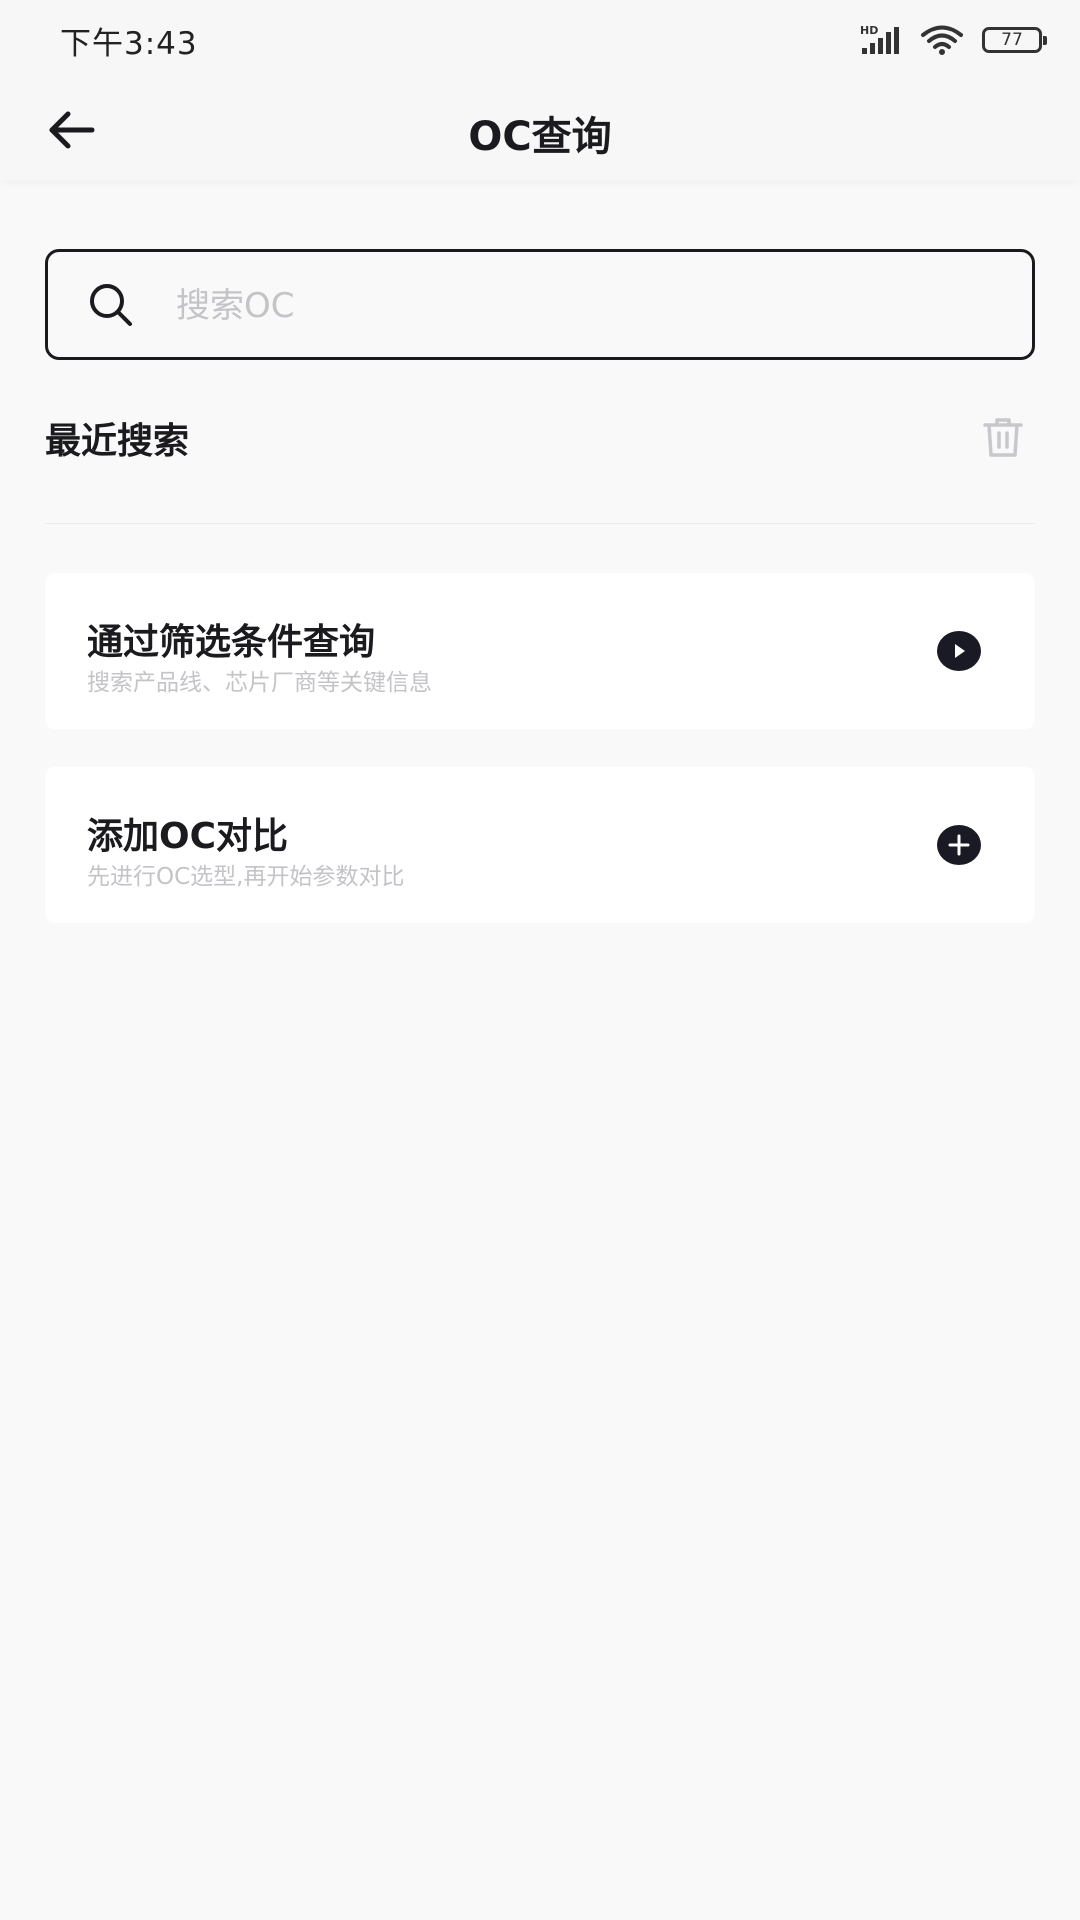 The image size is (1080, 1920). I want to click on add-compare-title: 添加OC对比, so click(188, 836).